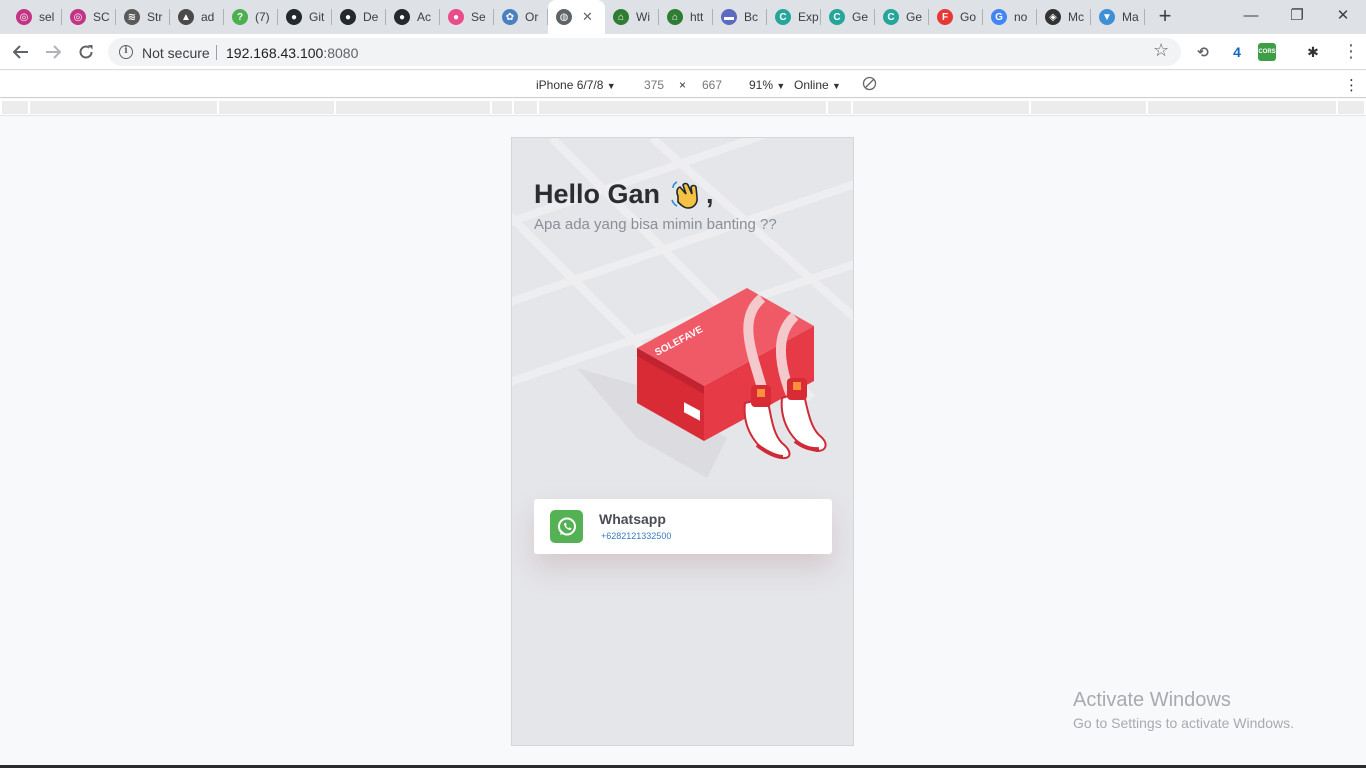  What do you see at coordinates (1076, 17) in the screenshot?
I see `tab-label: Mc` at bounding box center [1076, 17].